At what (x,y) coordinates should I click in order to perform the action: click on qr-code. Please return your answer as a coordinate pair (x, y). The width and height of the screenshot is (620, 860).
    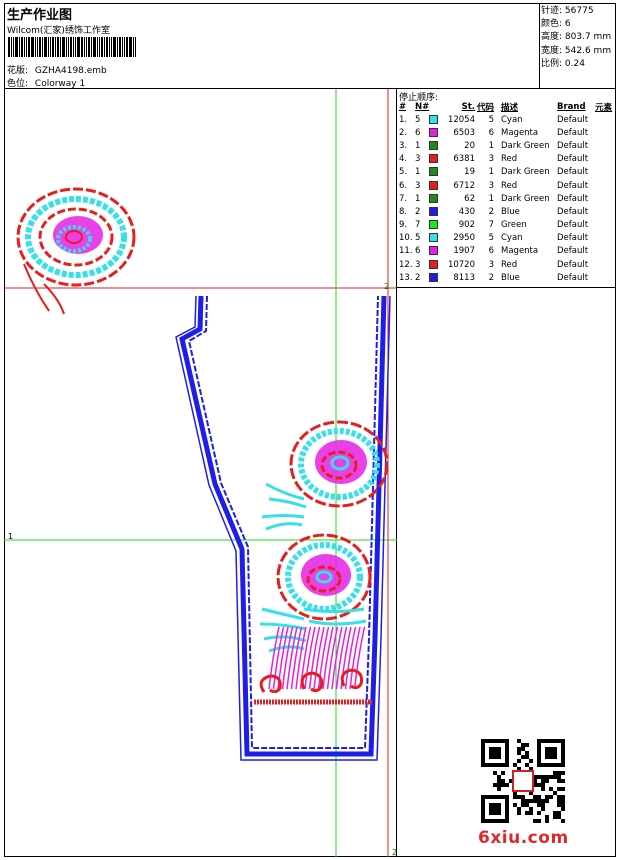
    Looking at the image, I should click on (523, 781).